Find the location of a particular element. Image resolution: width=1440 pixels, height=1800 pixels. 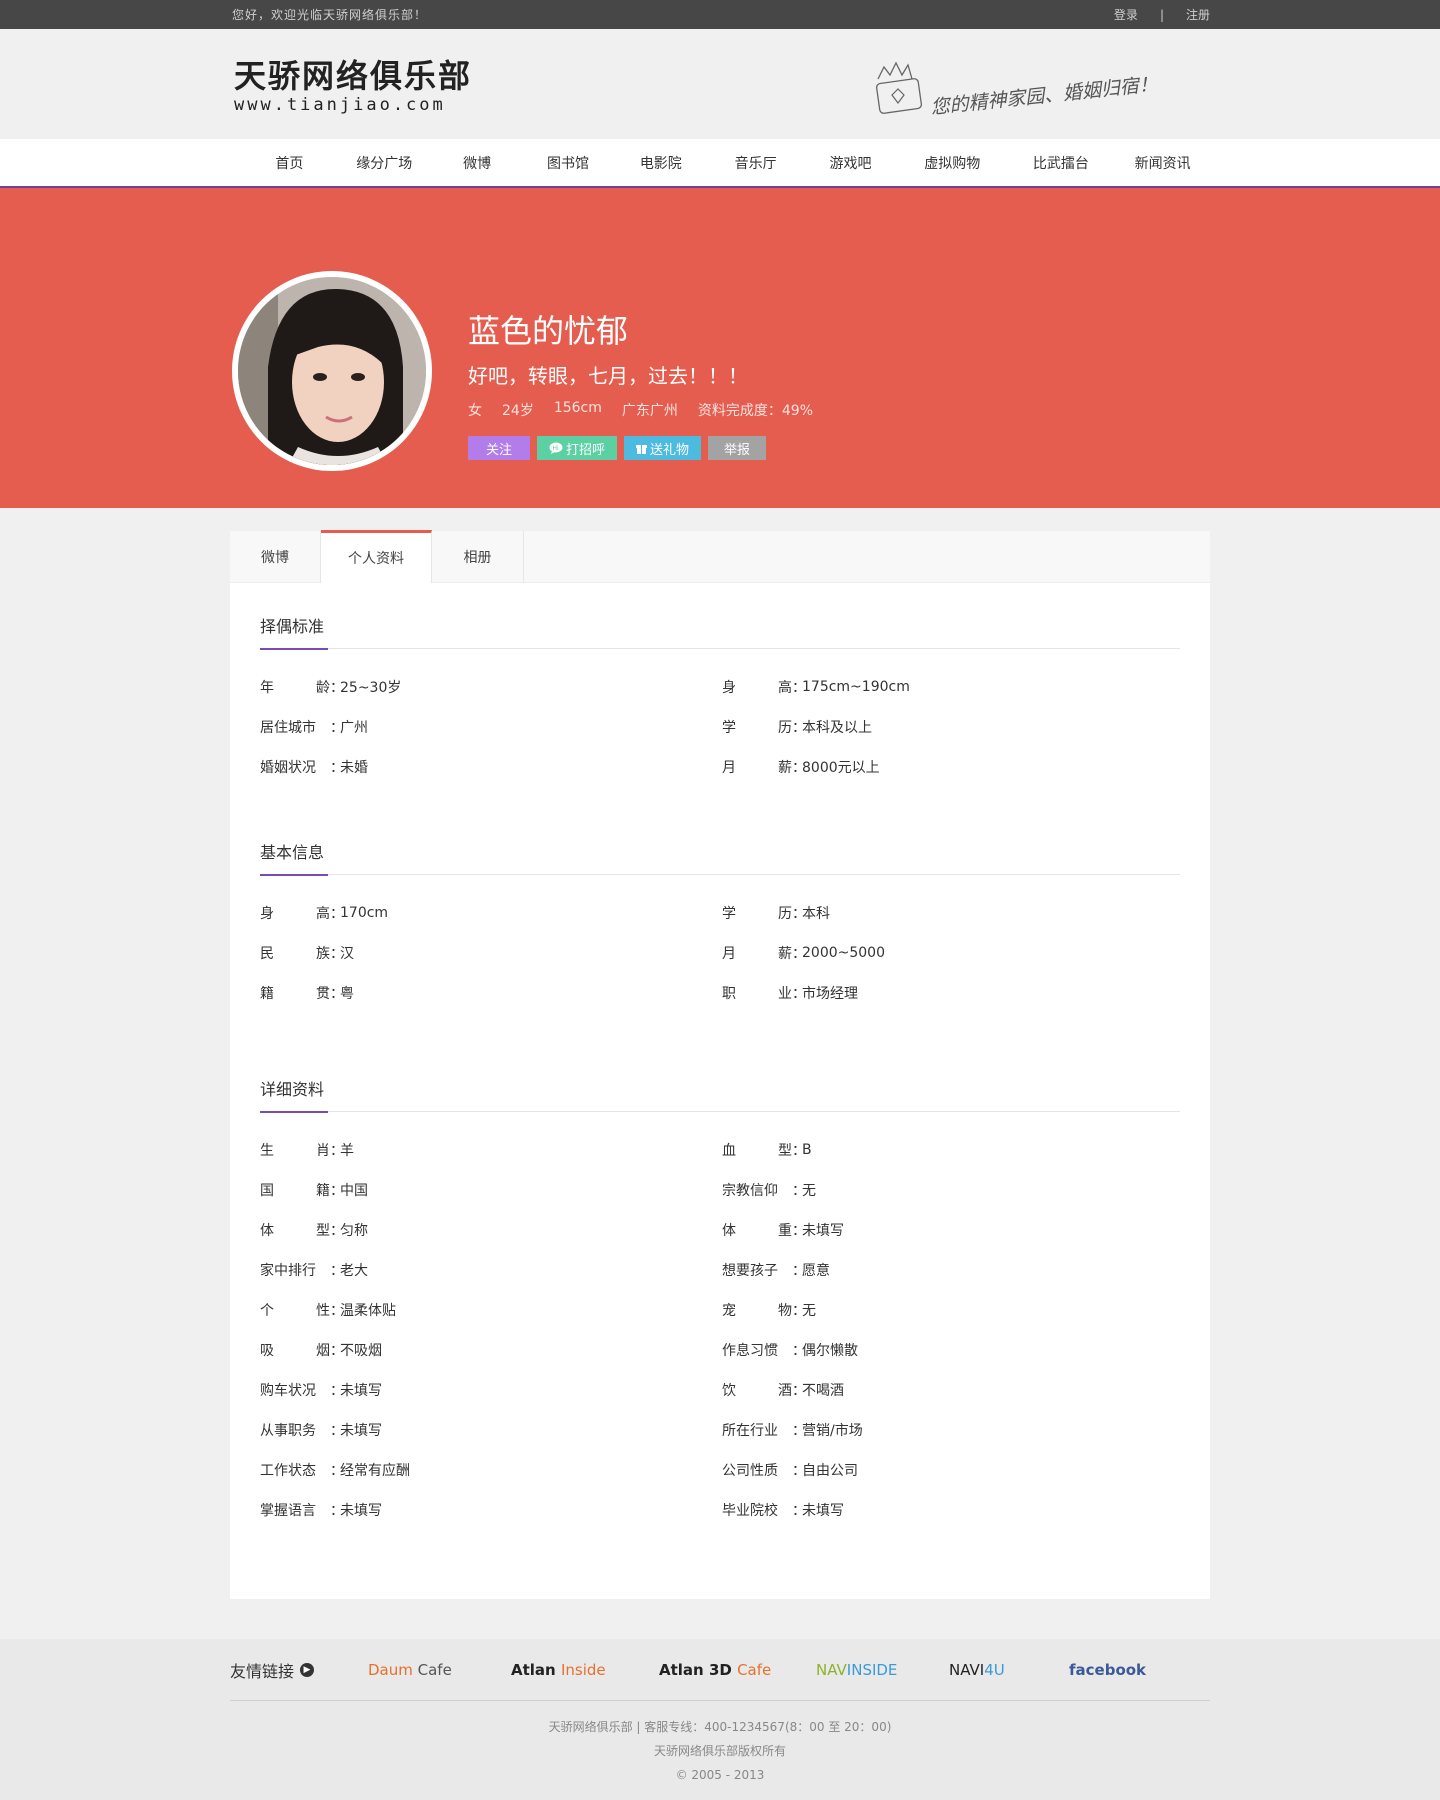

info-grid: 身高： 170cm 学历：本科民族：汉月薪： 2000~5000 籍贯：粤职业：市场经理 is located at coordinates (720, 944).